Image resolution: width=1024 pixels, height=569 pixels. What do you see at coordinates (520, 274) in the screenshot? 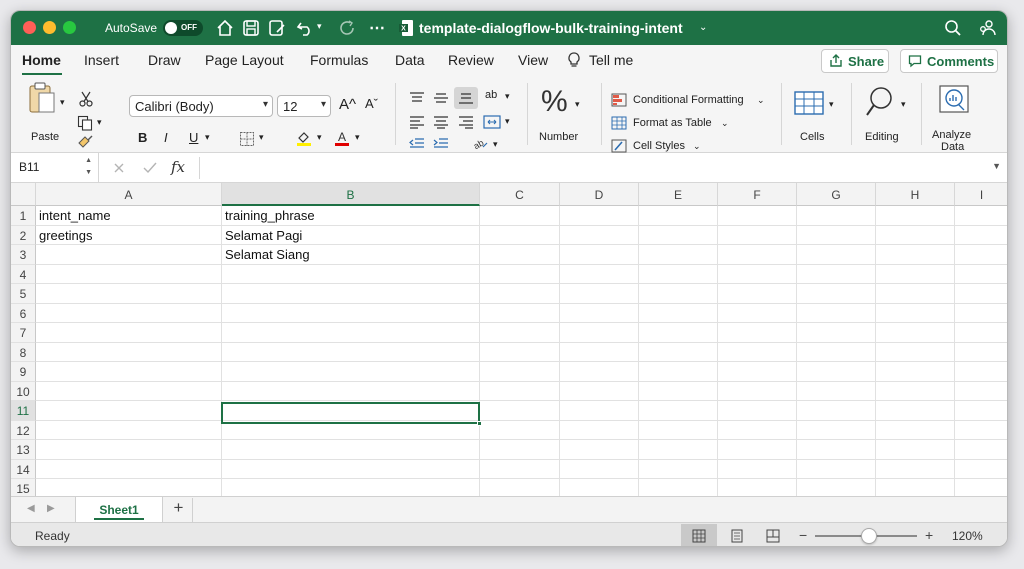
I see `cell-c4` at bounding box center [520, 274].